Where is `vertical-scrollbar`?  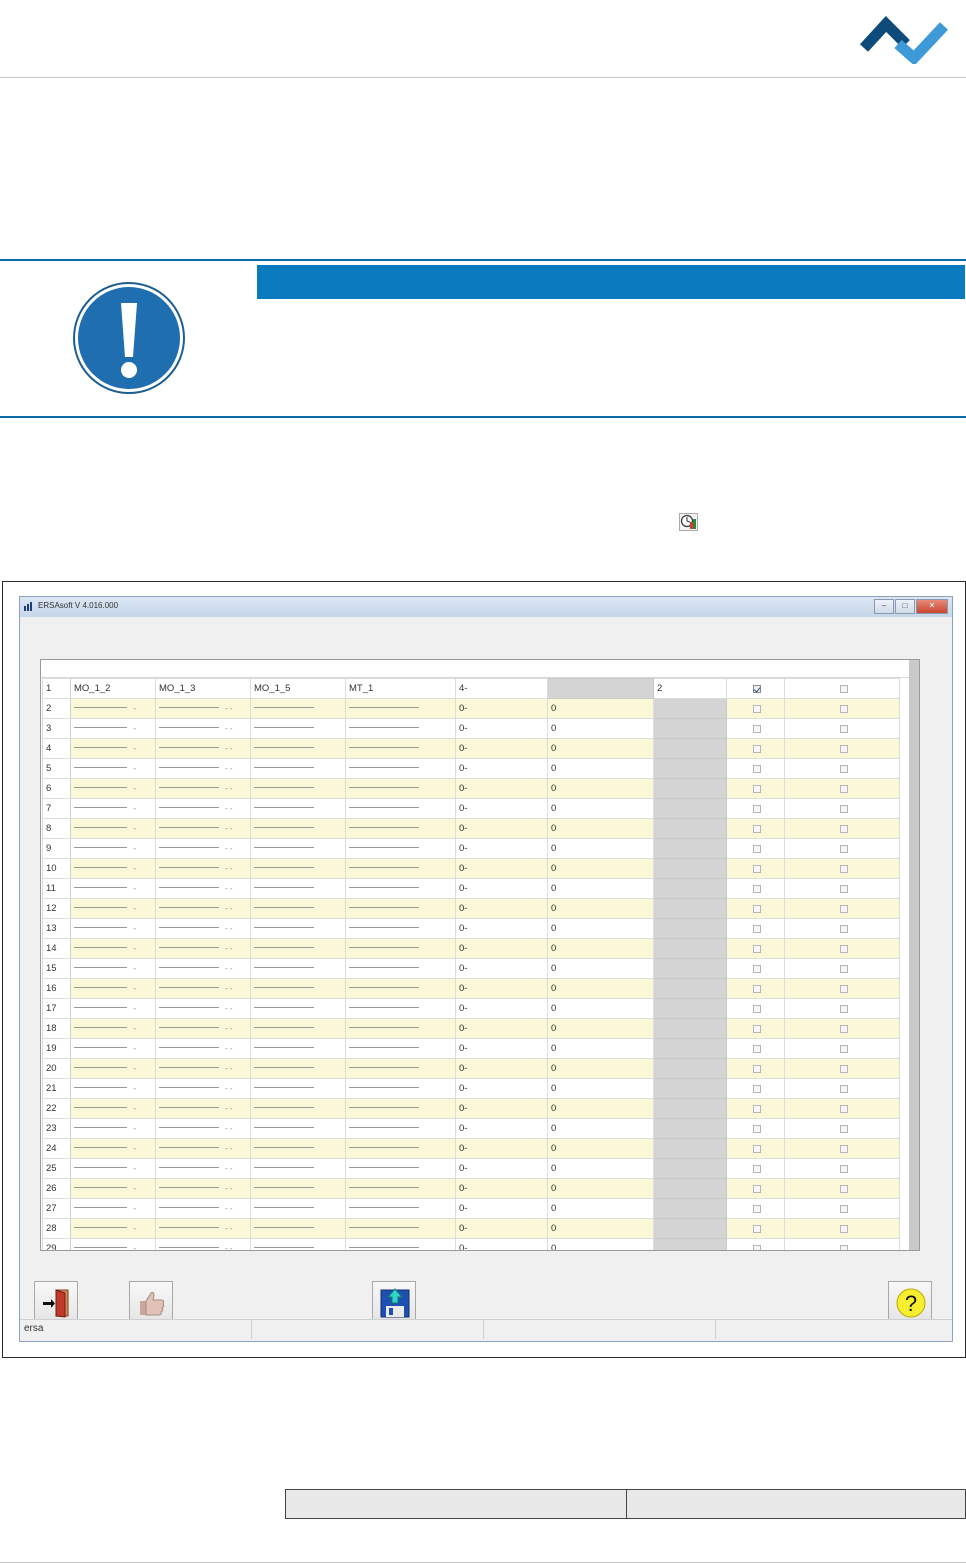
vertical-scrollbar is located at coordinates (914, 955).